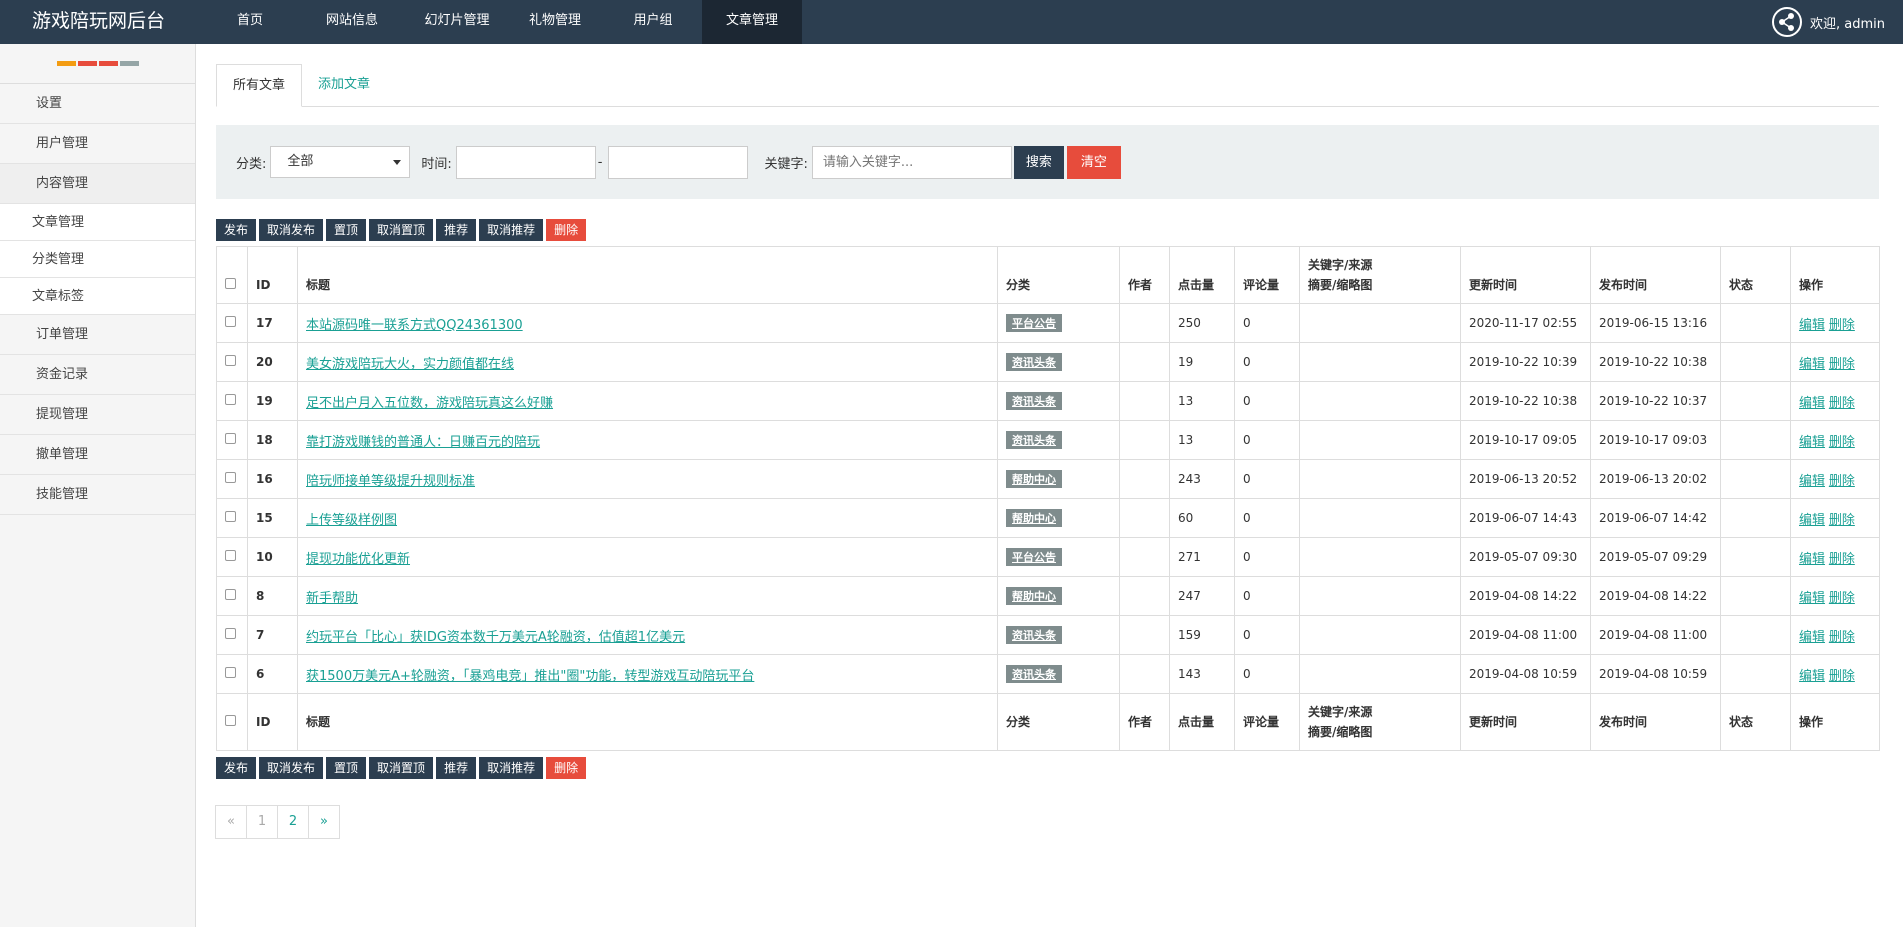  Describe the element at coordinates (293, 822) in the screenshot. I see `page-button-2: 2` at that location.